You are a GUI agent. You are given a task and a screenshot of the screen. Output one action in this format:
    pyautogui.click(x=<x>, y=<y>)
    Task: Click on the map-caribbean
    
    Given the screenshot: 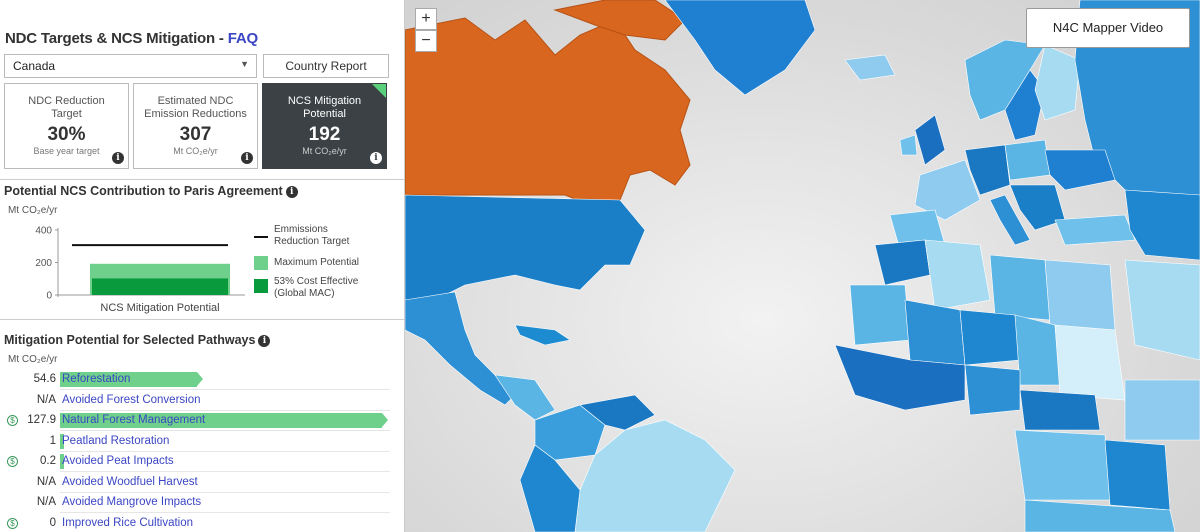 What is the action you would take?
    pyautogui.click(x=542, y=335)
    